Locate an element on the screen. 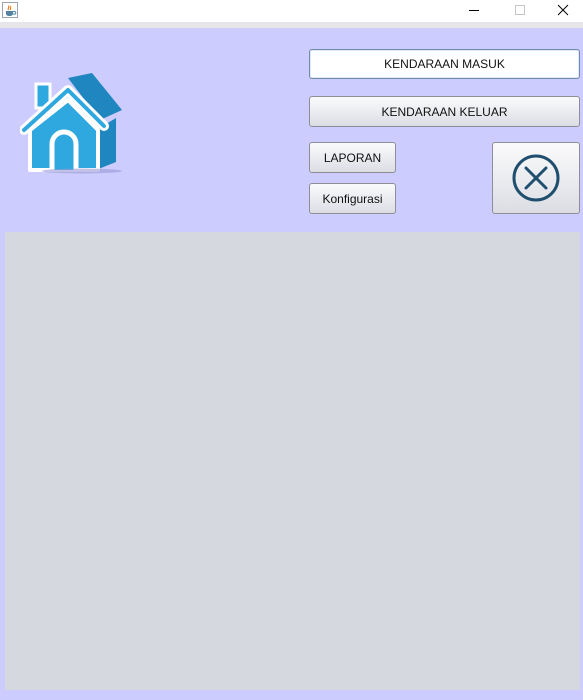  close-window-button is located at coordinates (562, 10).